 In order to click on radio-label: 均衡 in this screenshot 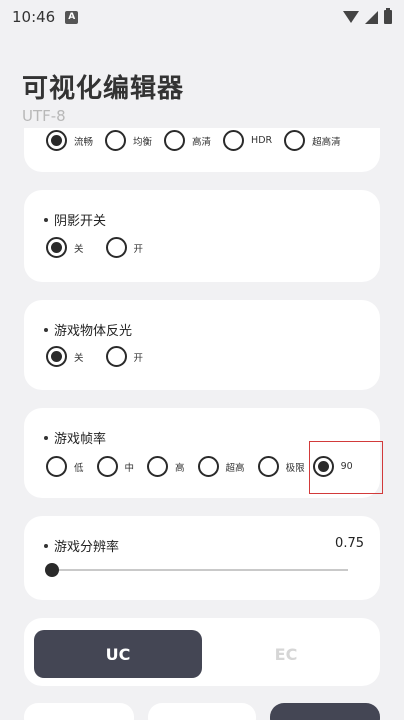, I will do `click(143, 142)`.